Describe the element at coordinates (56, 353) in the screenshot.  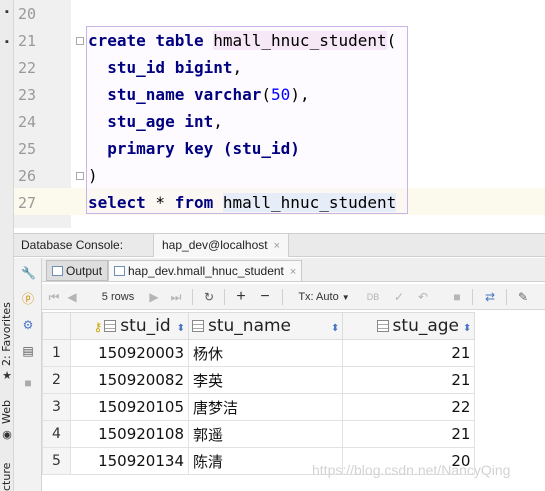
I see `row-number: 1` at that location.